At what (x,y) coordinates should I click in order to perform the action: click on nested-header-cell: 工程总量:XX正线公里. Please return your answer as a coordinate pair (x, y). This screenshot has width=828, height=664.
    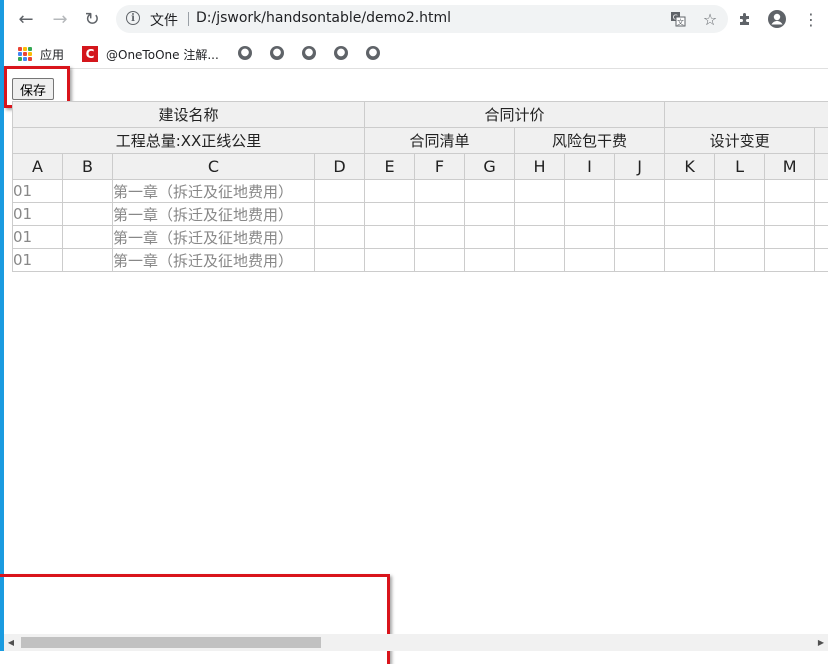
    Looking at the image, I should click on (189, 141).